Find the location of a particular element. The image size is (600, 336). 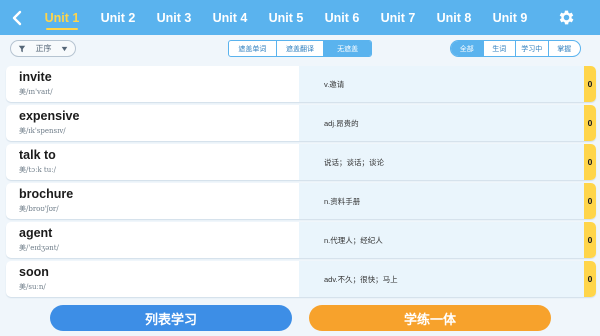

unit-tab-8: Unit 8 is located at coordinates (454, 17).